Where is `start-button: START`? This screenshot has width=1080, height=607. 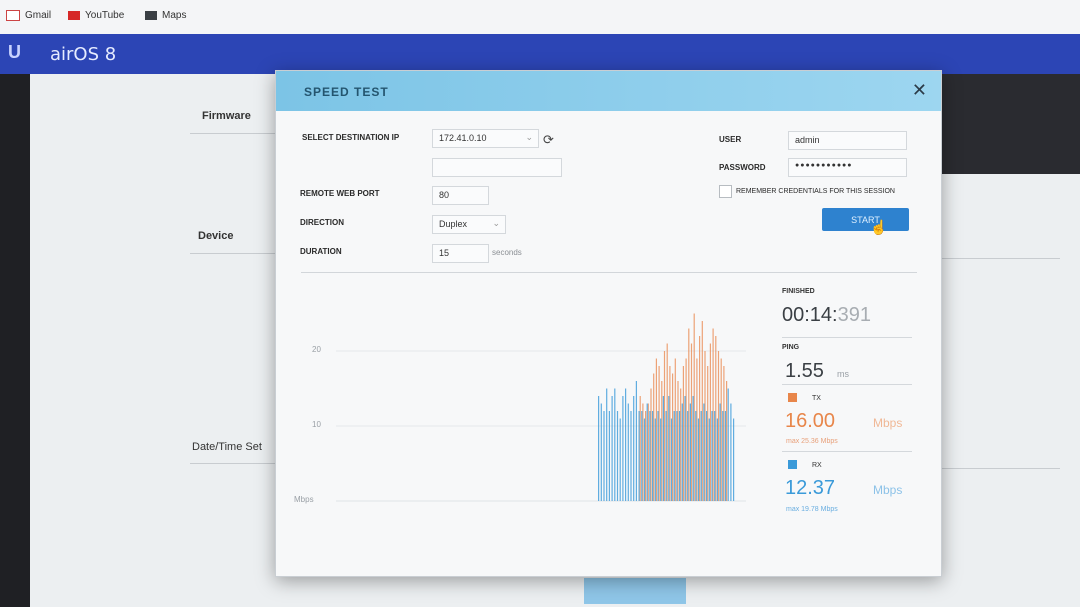
start-button: START is located at coordinates (865, 219).